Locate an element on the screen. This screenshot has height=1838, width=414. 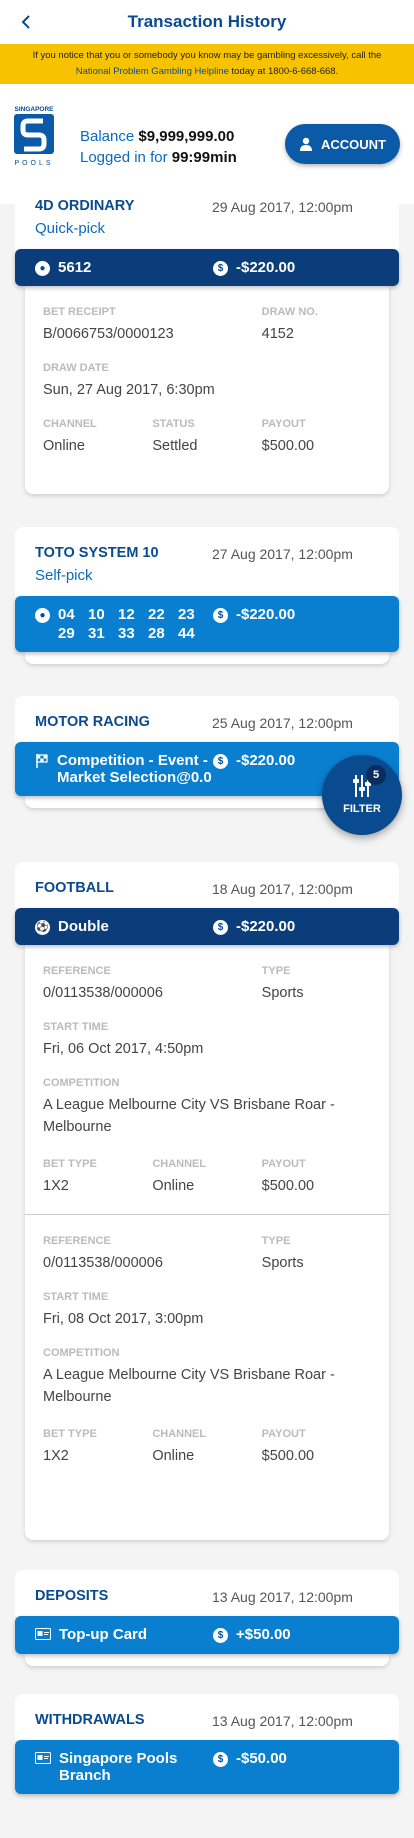
card-header: MOTOR RACING 25 Aug 2017, 12:00pm is located at coordinates (207, 719).